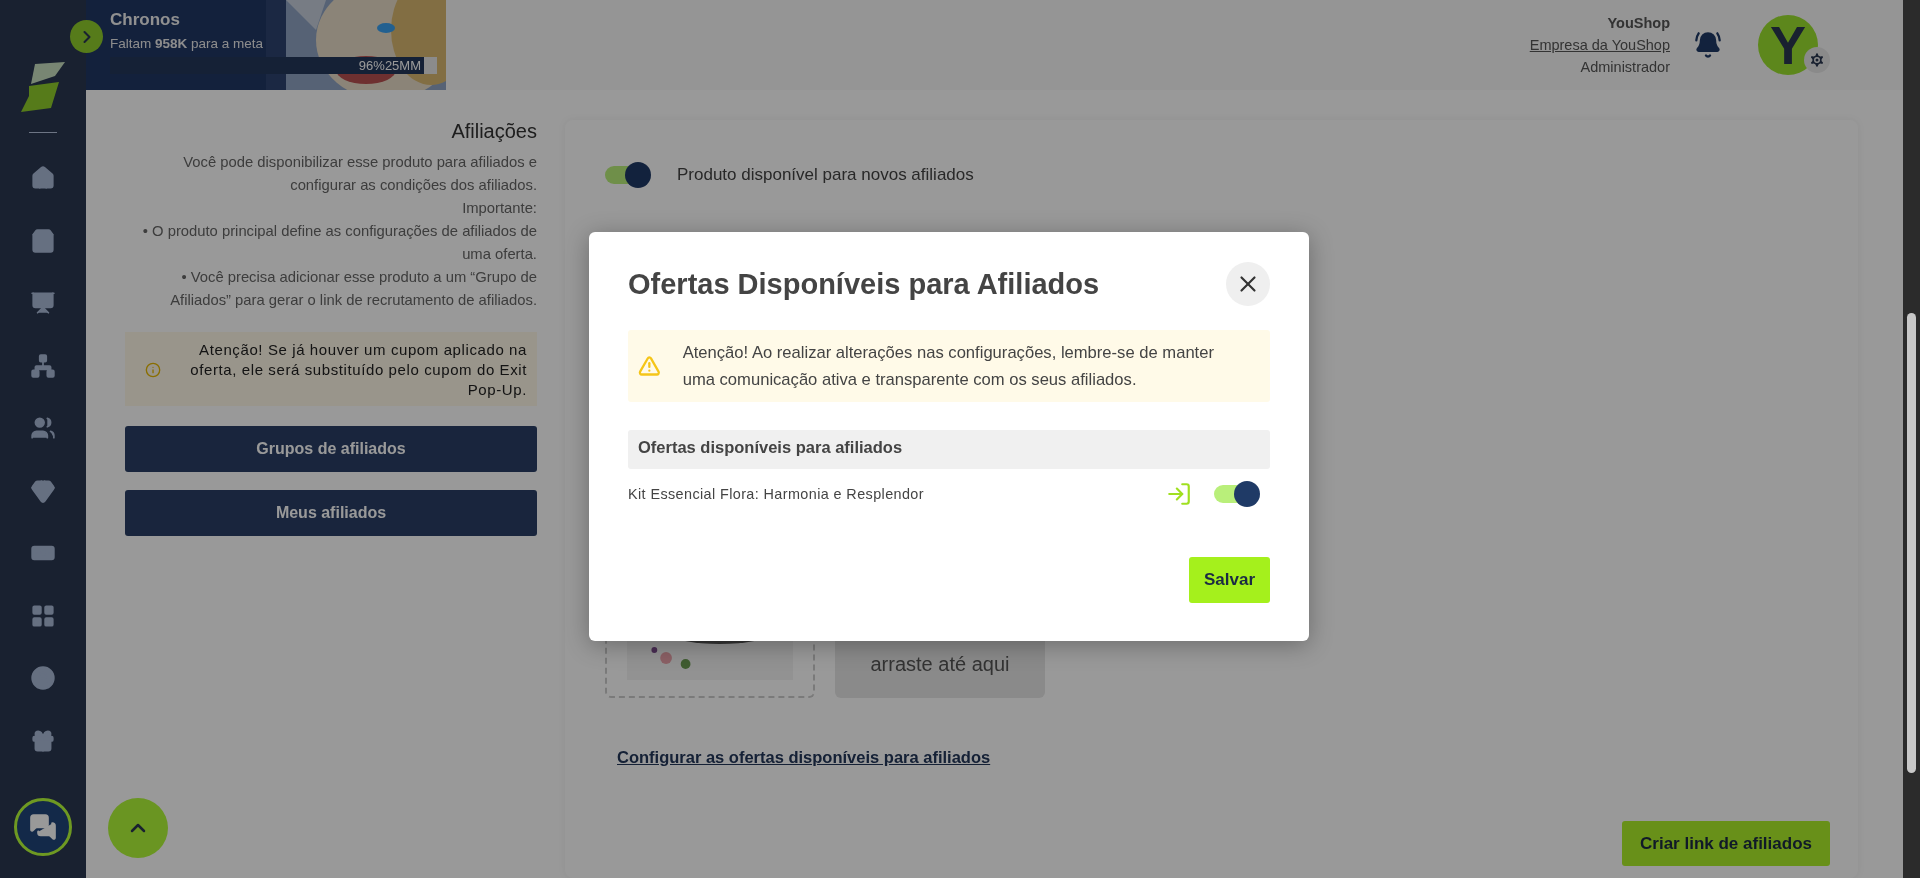  Describe the element at coordinates (331, 449) in the screenshot. I see `affiliates-button: Grupos de afiliados` at that location.